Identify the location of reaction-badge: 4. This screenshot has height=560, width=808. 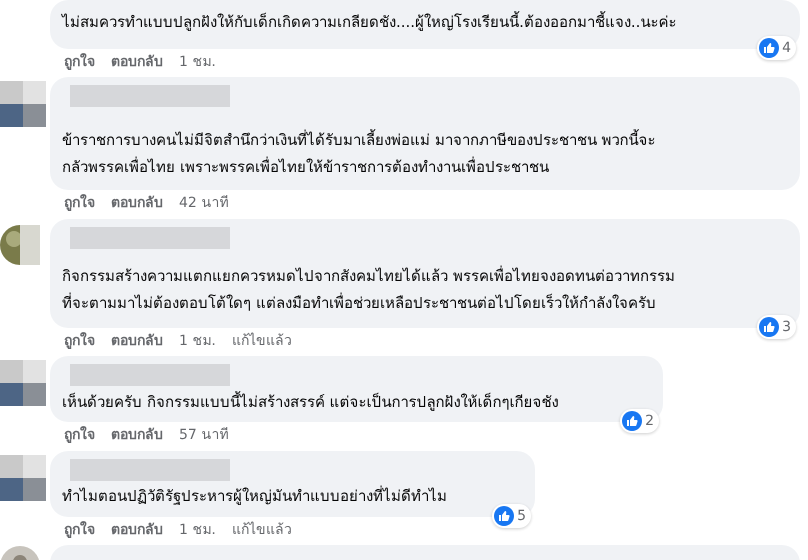
(776, 48).